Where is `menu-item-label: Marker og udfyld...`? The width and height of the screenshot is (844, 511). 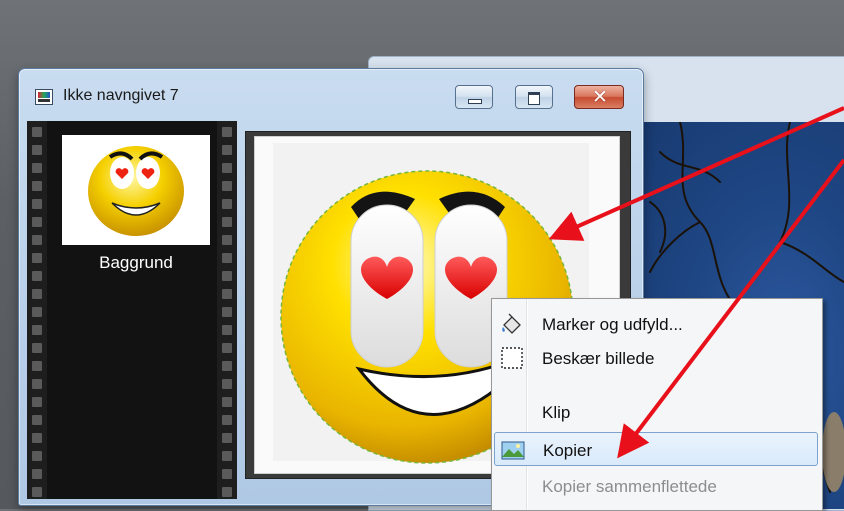
menu-item-label: Marker og udfyld... is located at coordinates (612, 324).